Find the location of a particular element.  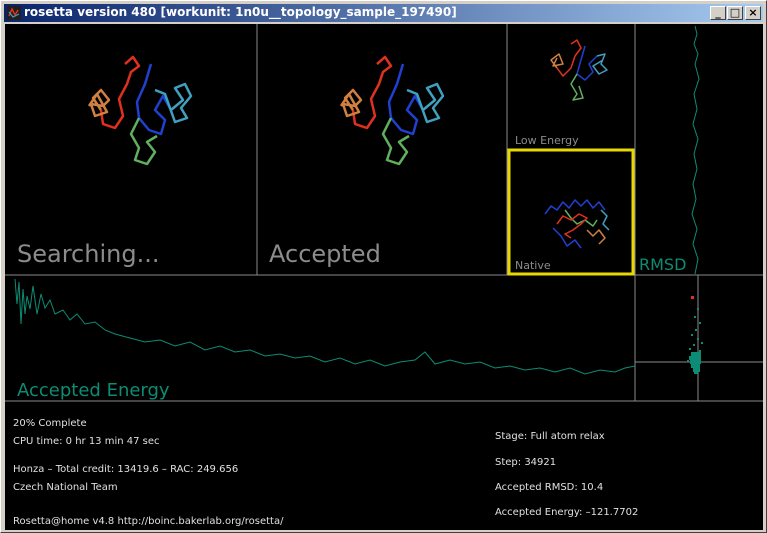

maximize-icon: □ is located at coordinates (735, 12).